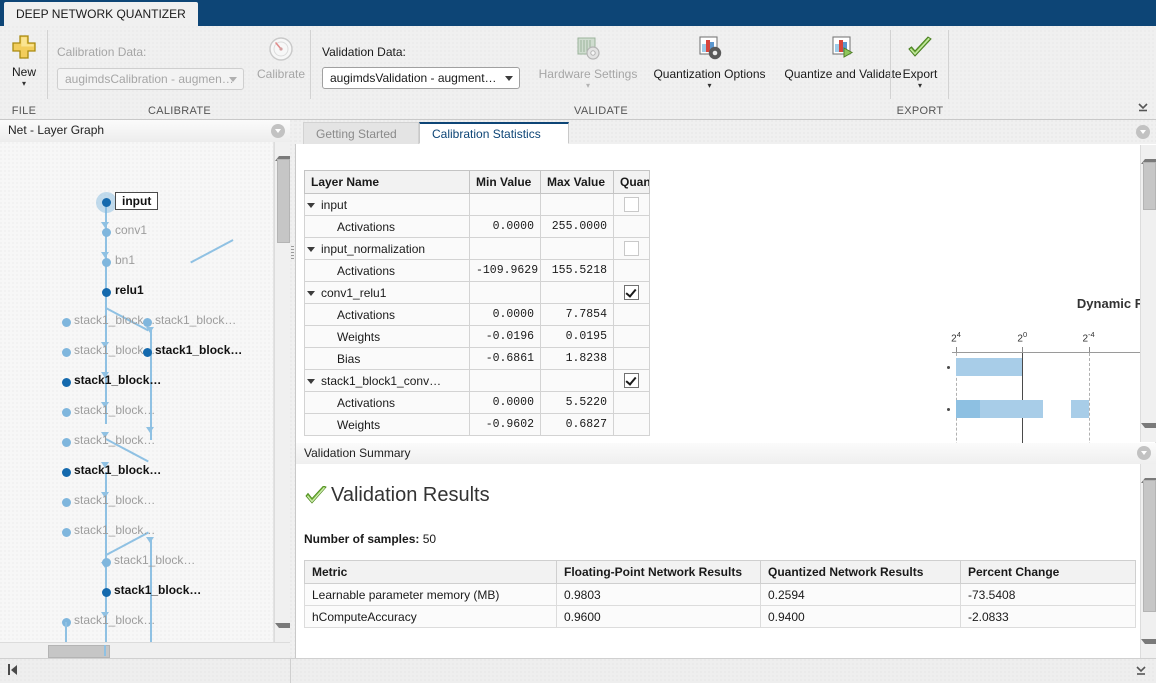 Image resolution: width=1156 pixels, height=683 pixels. What do you see at coordinates (709, 86) in the screenshot?
I see `quantization-options-caret-icon: ▾` at bounding box center [709, 86].